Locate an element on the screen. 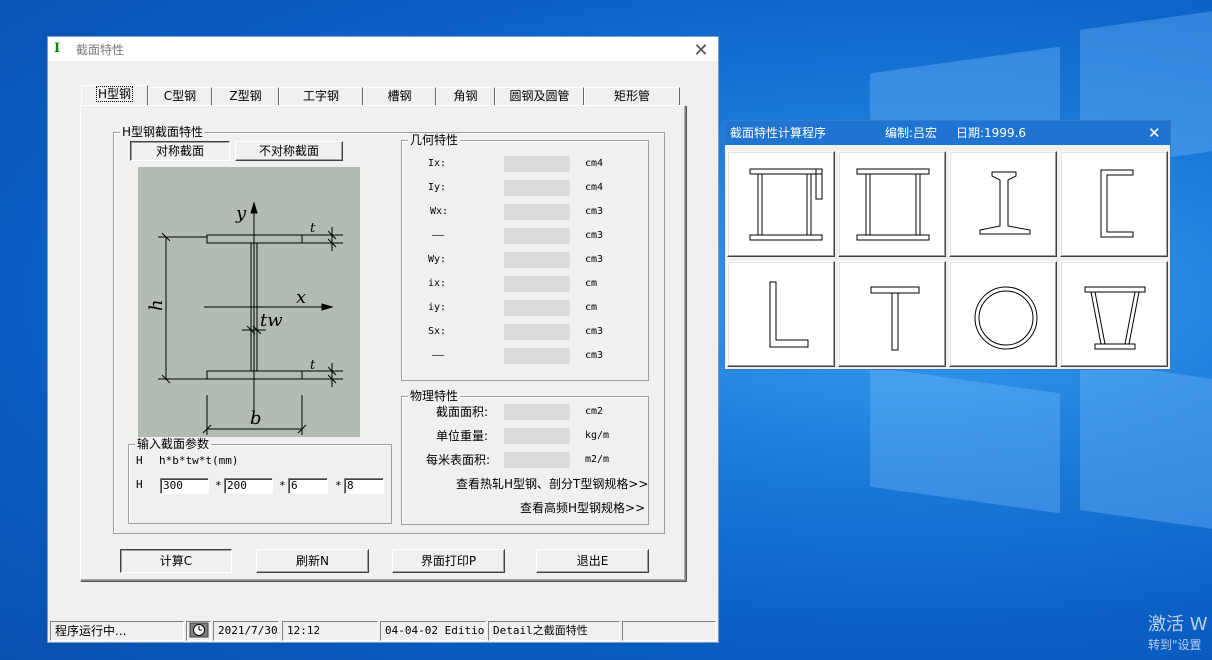 The height and width of the screenshot is (660, 1212). sx2-label: —— is located at coordinates (438, 355).